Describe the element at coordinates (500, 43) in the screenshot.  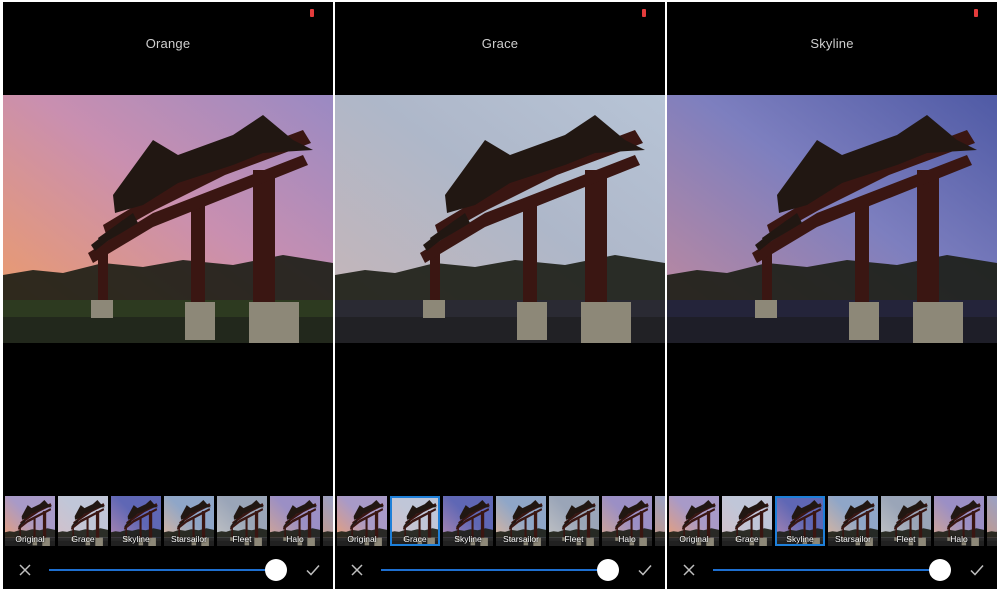
I see `filter-title: Grace` at that location.